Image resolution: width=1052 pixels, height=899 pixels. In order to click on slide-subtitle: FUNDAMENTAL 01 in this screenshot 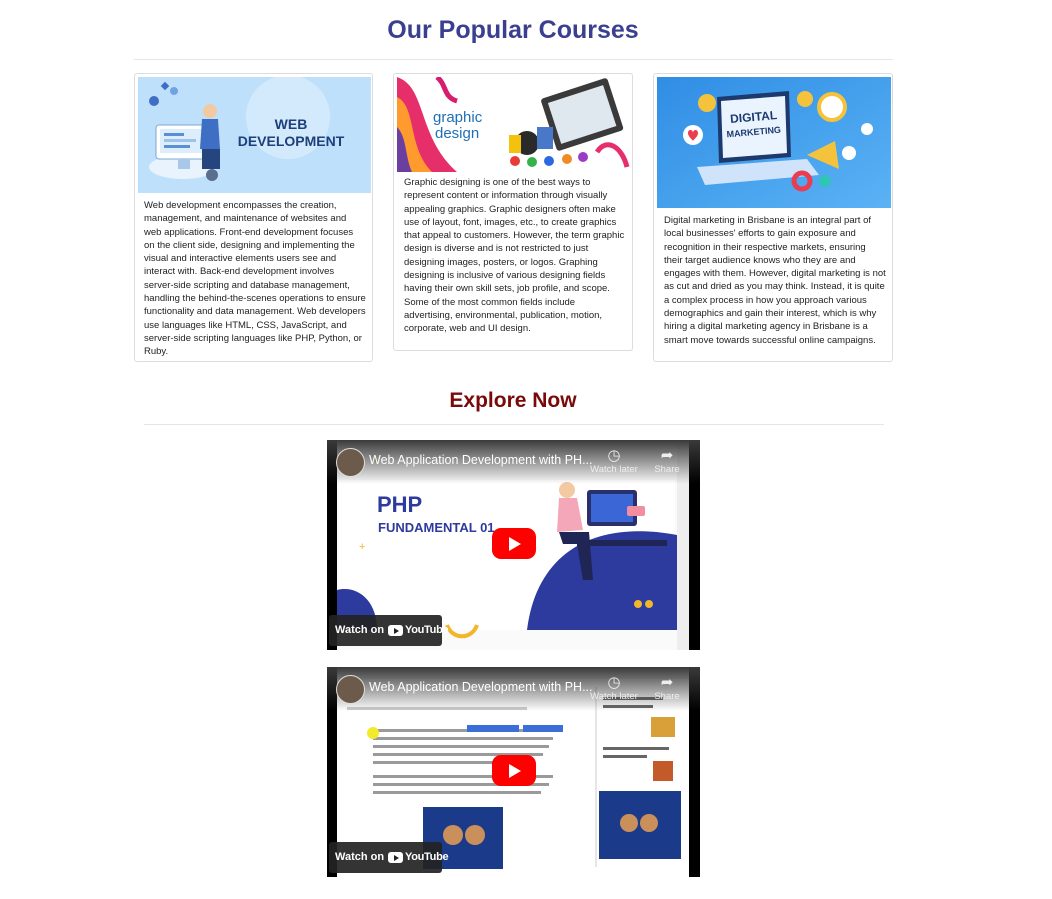, I will do `click(436, 527)`.